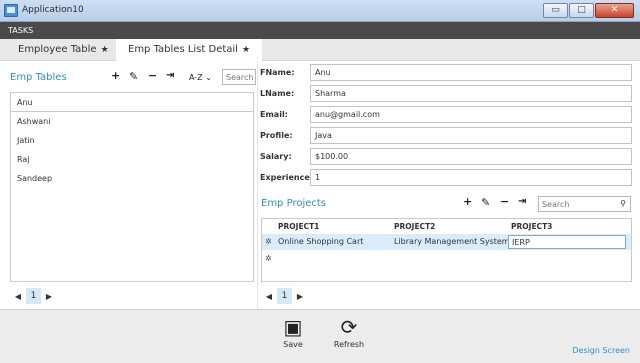  Describe the element at coordinates (196, 77) in the screenshot. I see `sort-label: A-Z` at that location.